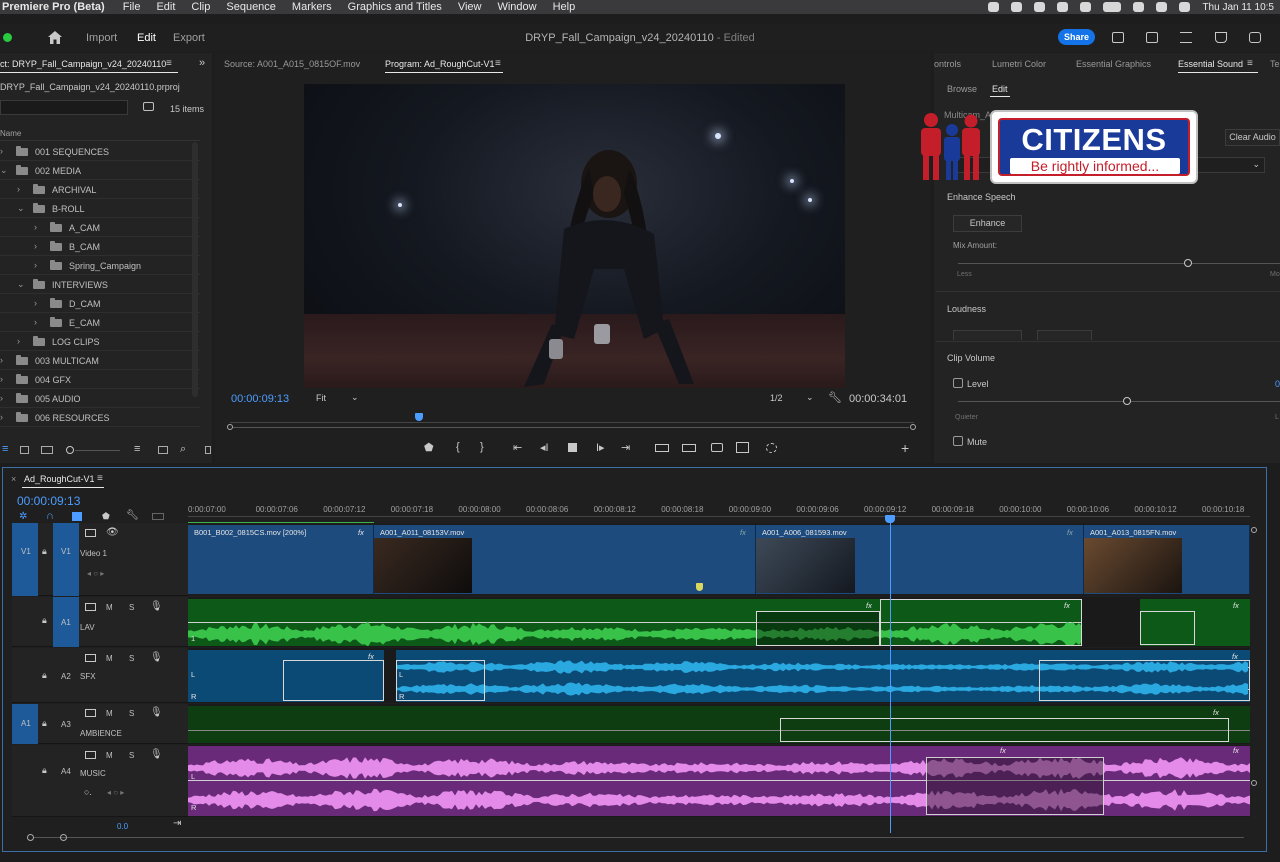  I want to click on panel-menu-icon: ≡, so click(498, 63).